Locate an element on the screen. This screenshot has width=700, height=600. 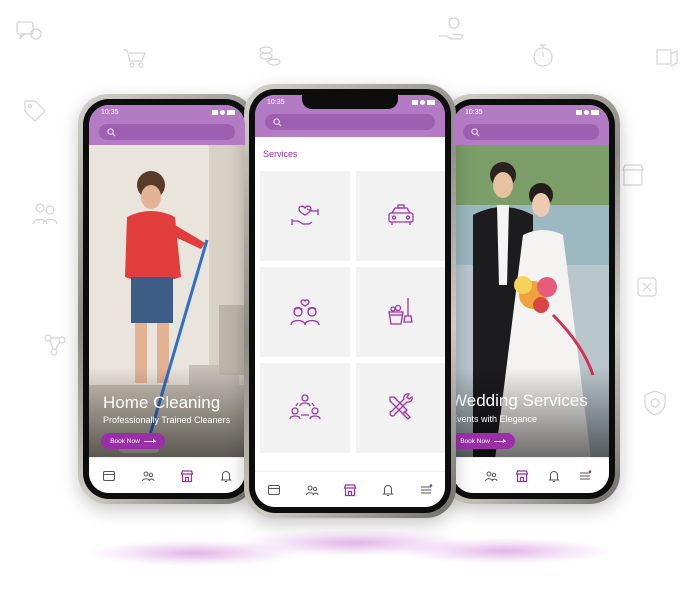
care-hands-icon is located at coordinates (305, 215).